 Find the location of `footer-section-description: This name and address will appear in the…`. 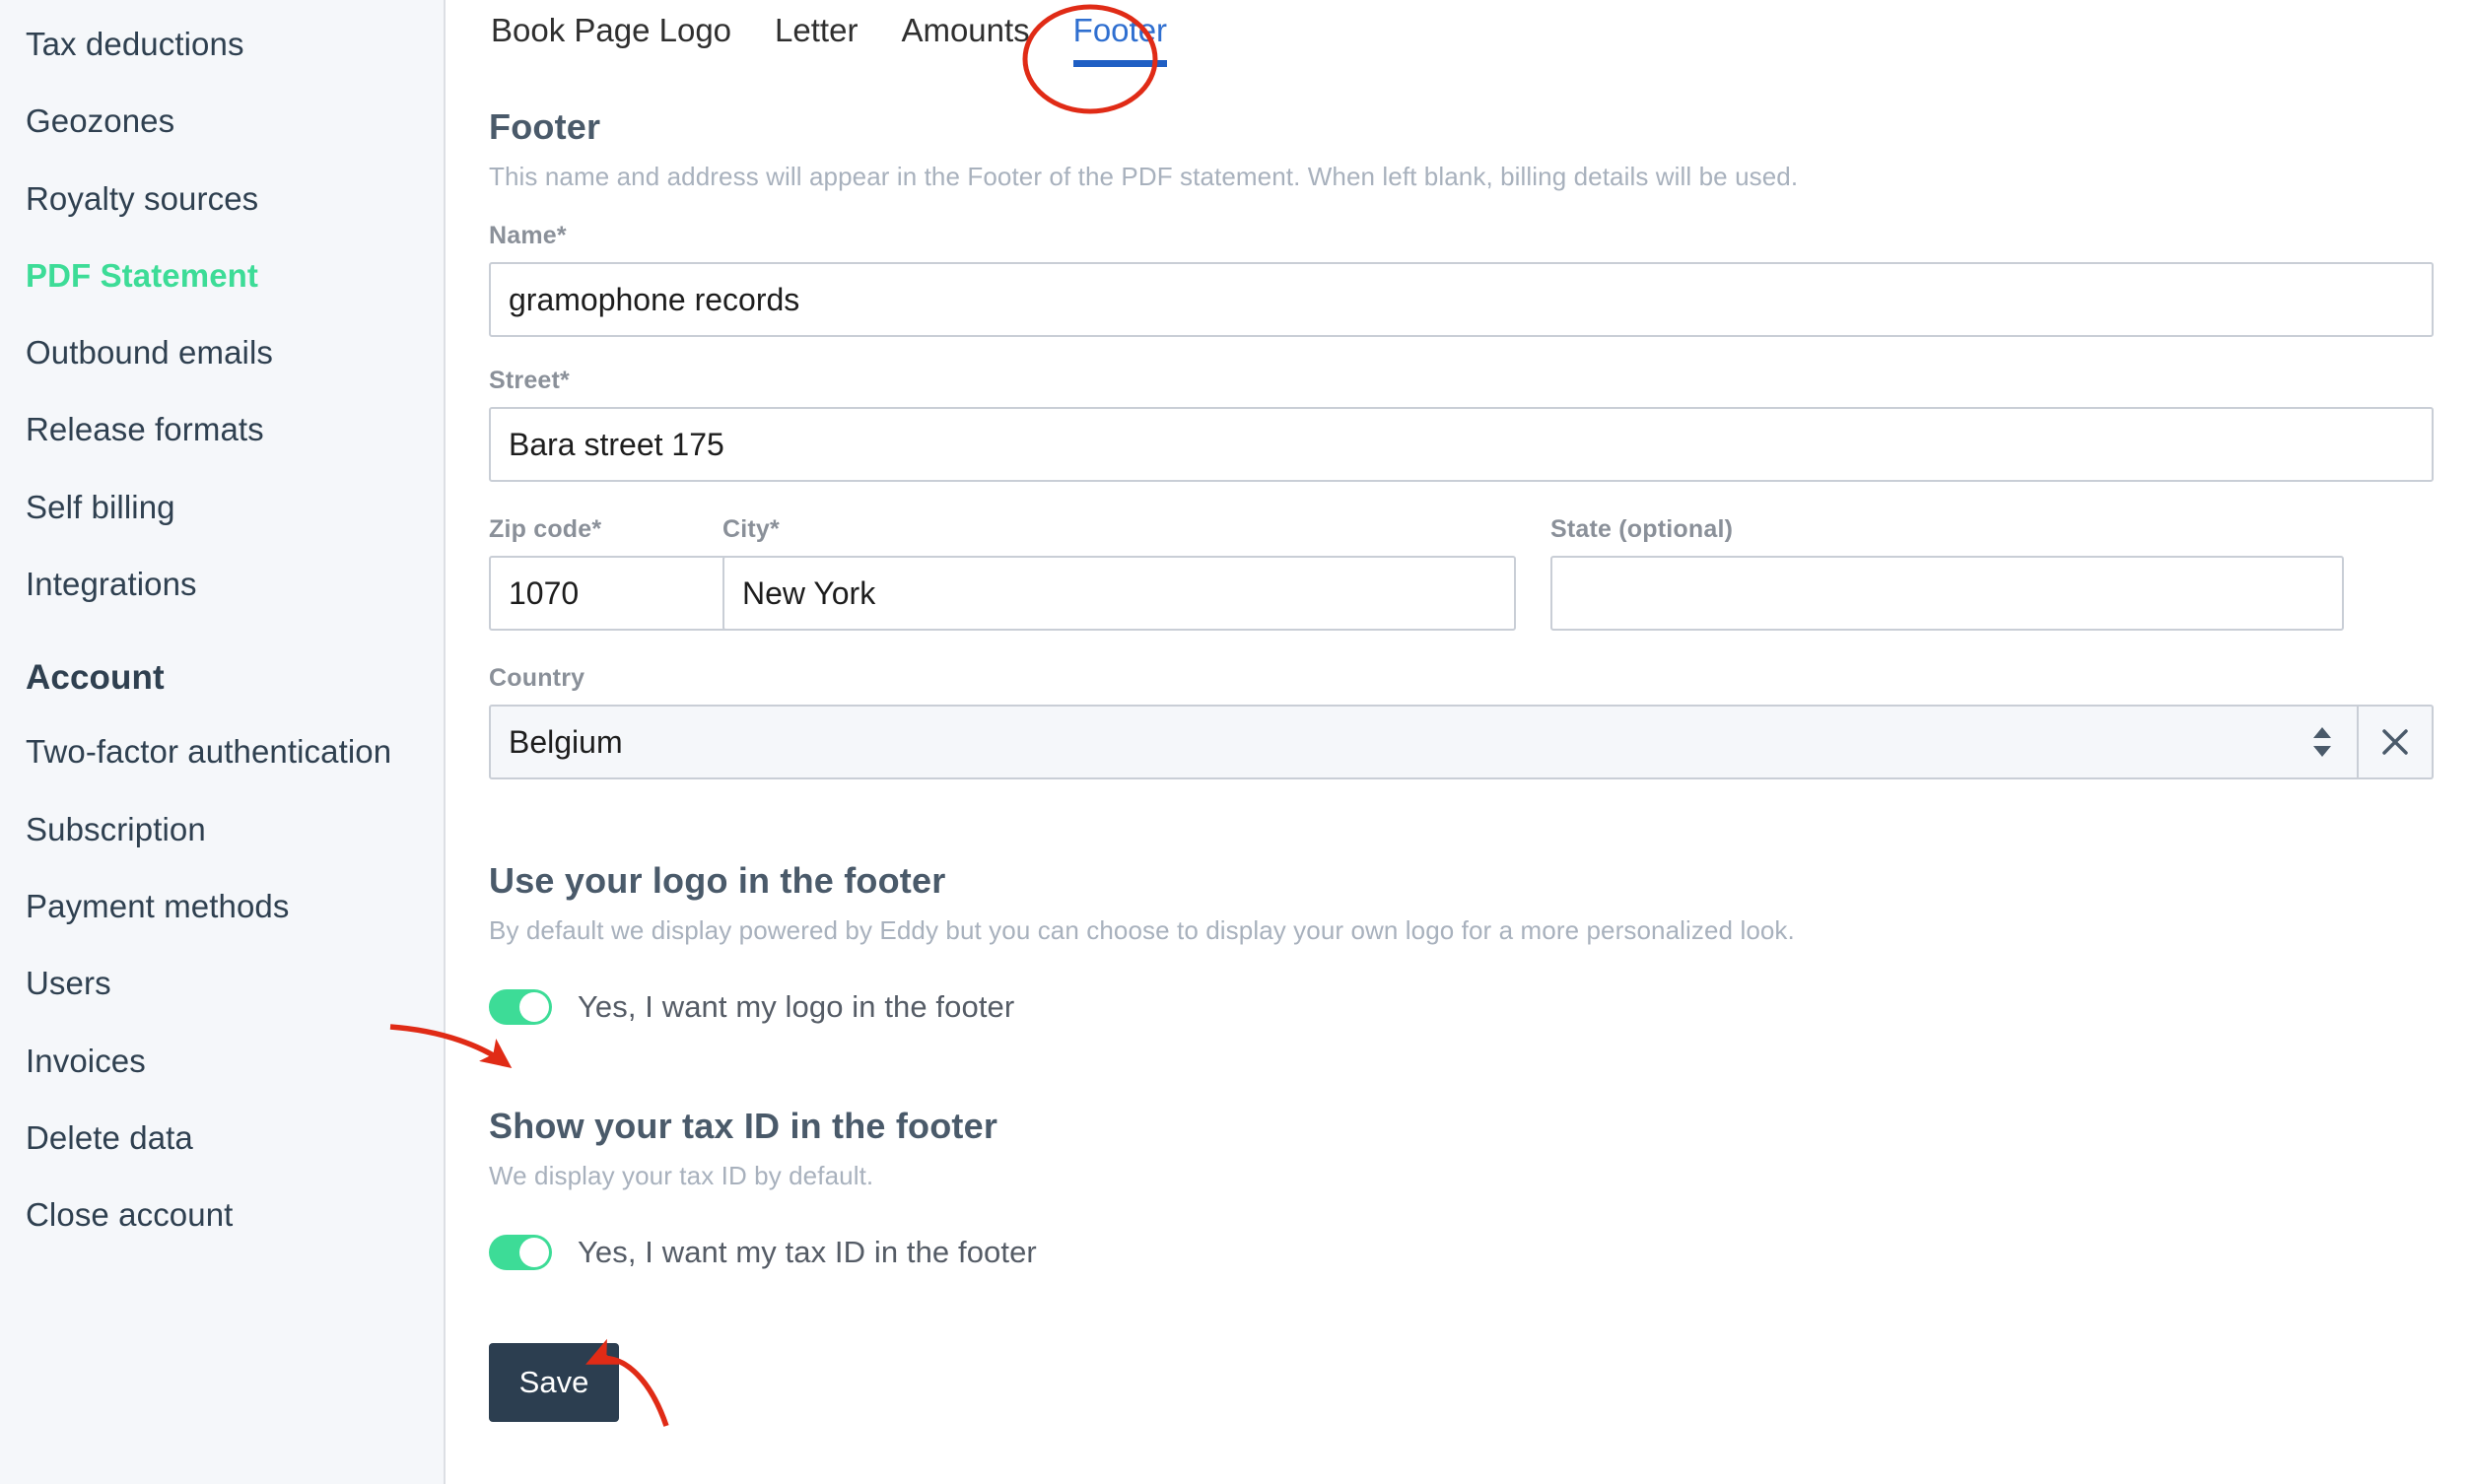

footer-section-description: This name and address will appear in the… is located at coordinates (1144, 176).